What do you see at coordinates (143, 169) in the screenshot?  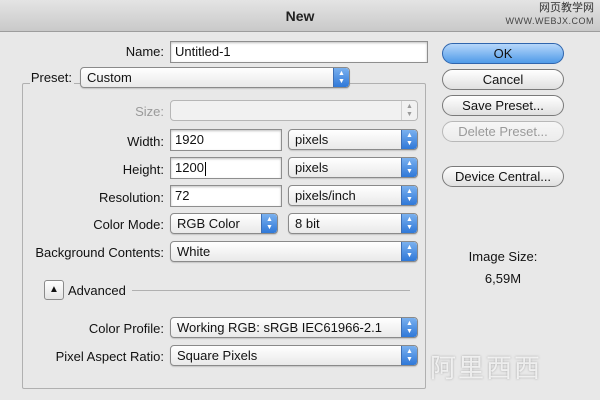 I see `height-label: Height:` at bounding box center [143, 169].